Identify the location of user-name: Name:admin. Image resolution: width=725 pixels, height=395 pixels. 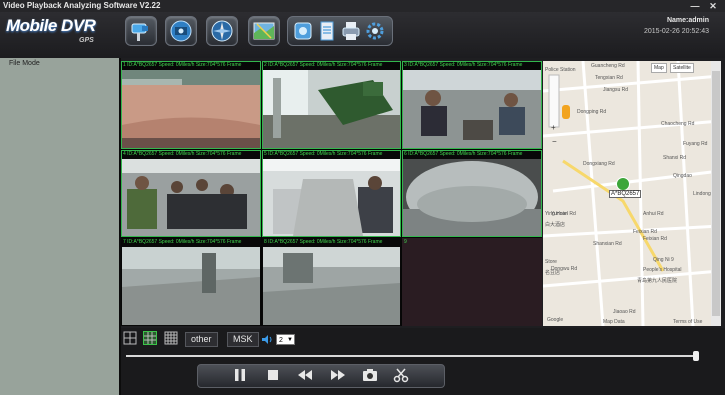
(687, 20).